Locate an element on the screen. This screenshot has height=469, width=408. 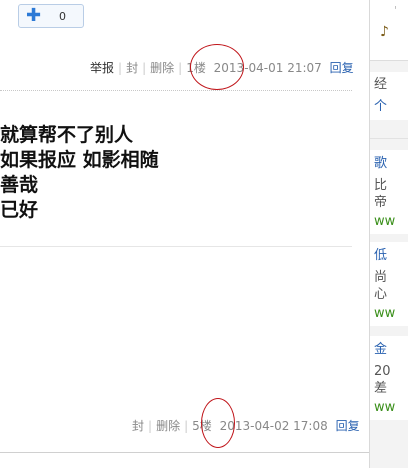
post-line: 如果报应 如影相随 is located at coordinates (79, 160).